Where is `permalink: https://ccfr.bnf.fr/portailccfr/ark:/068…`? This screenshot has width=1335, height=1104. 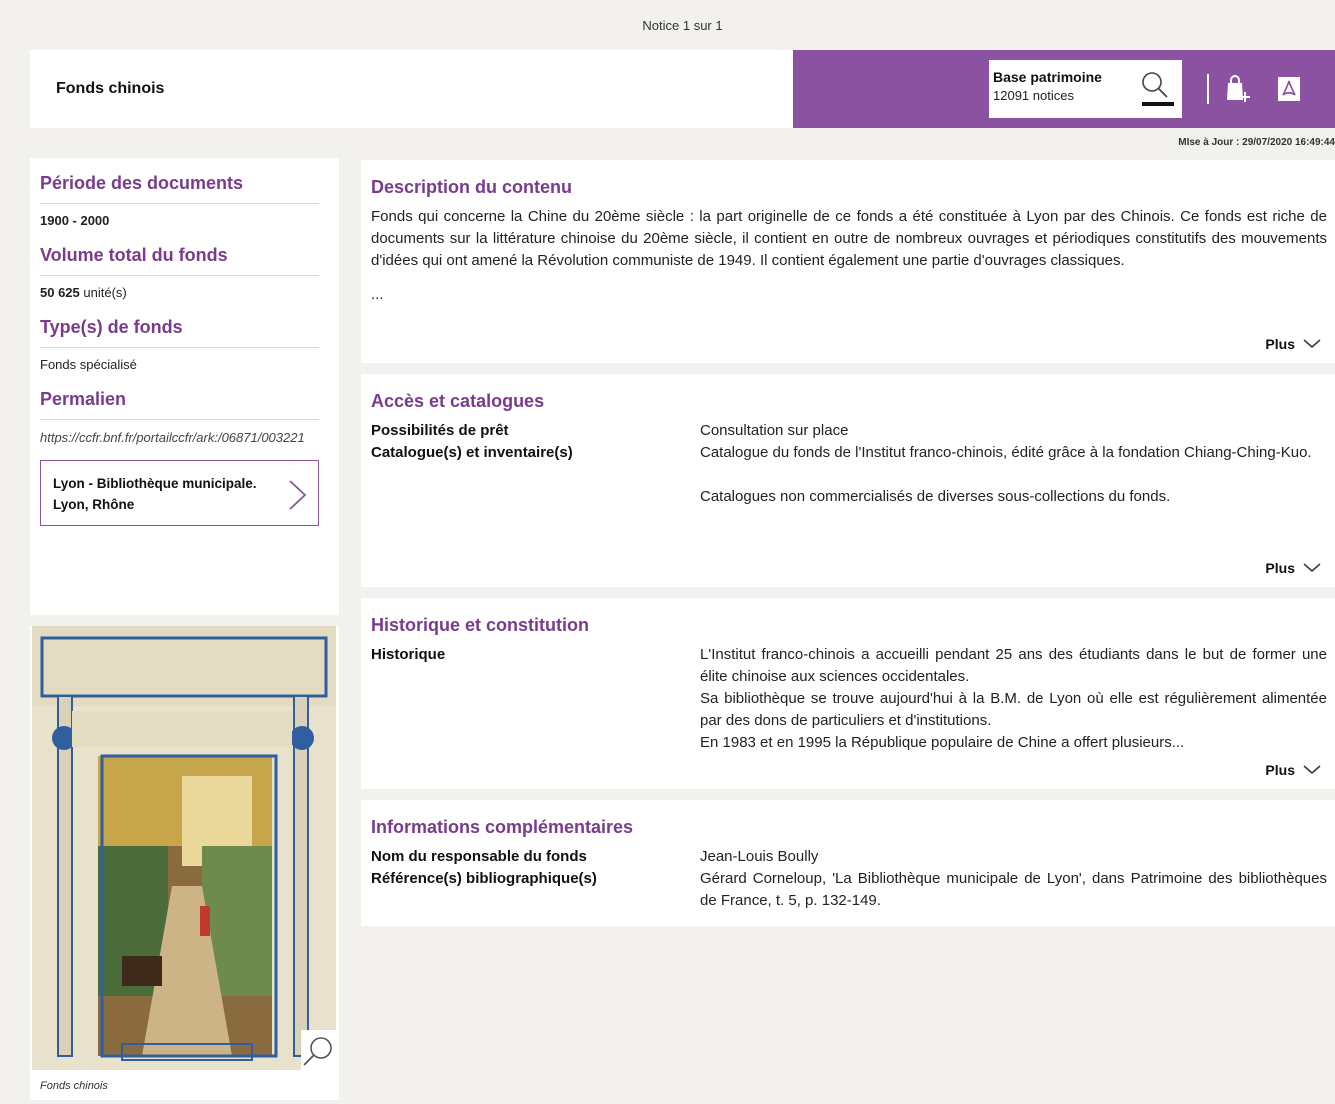 permalink: https://ccfr.bnf.fr/portailccfr/ark:/068… is located at coordinates (179, 440).